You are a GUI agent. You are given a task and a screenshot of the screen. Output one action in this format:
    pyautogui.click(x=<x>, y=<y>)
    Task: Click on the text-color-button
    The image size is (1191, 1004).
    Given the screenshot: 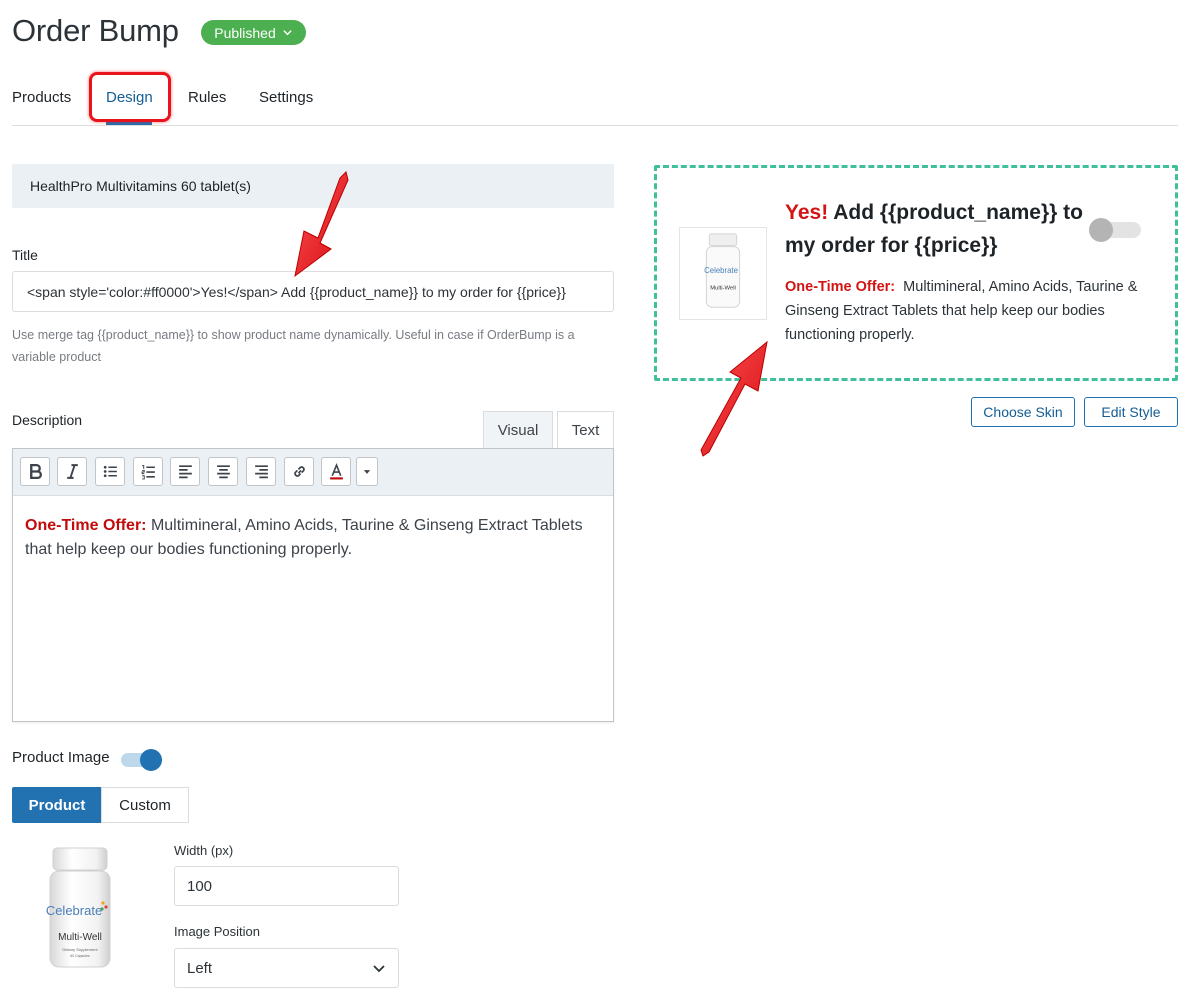 What is the action you would take?
    pyautogui.click(x=336, y=471)
    